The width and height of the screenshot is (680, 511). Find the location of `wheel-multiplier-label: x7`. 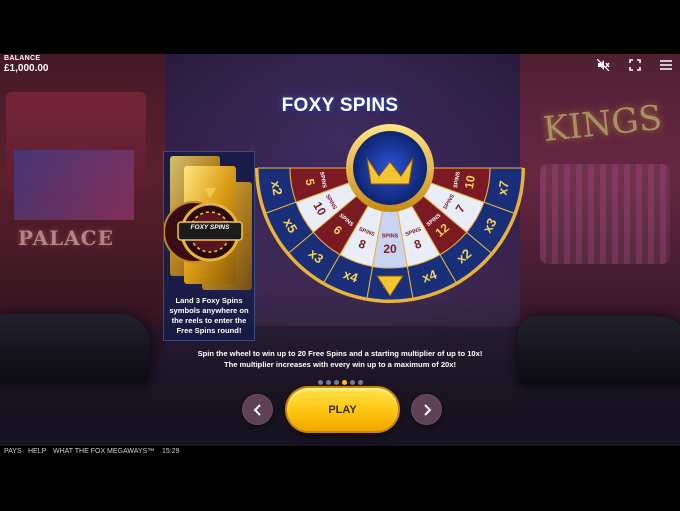

wheel-multiplier-label: x7 is located at coordinates (503, 188).